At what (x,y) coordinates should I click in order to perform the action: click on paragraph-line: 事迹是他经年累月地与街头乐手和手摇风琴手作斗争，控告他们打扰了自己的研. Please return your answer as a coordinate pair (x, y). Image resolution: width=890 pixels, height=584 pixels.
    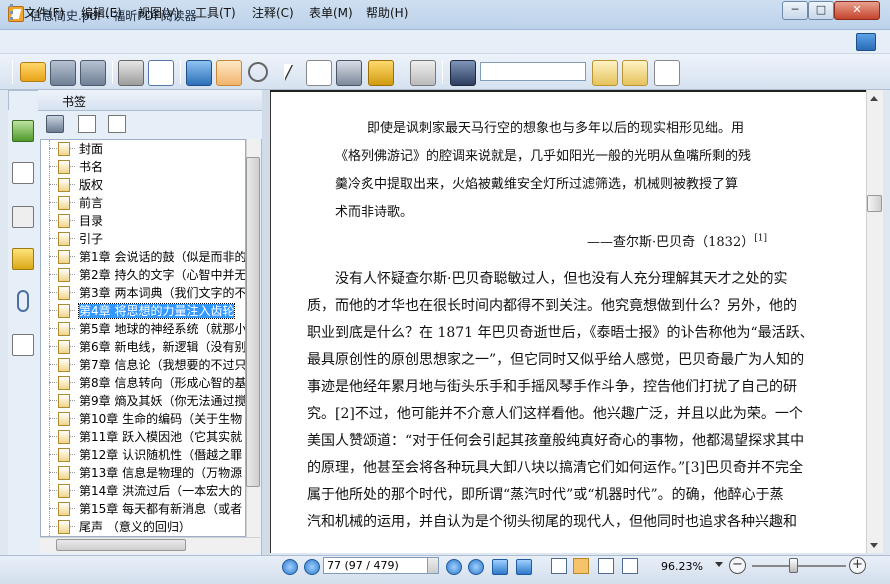
    Looking at the image, I should click on (552, 387).